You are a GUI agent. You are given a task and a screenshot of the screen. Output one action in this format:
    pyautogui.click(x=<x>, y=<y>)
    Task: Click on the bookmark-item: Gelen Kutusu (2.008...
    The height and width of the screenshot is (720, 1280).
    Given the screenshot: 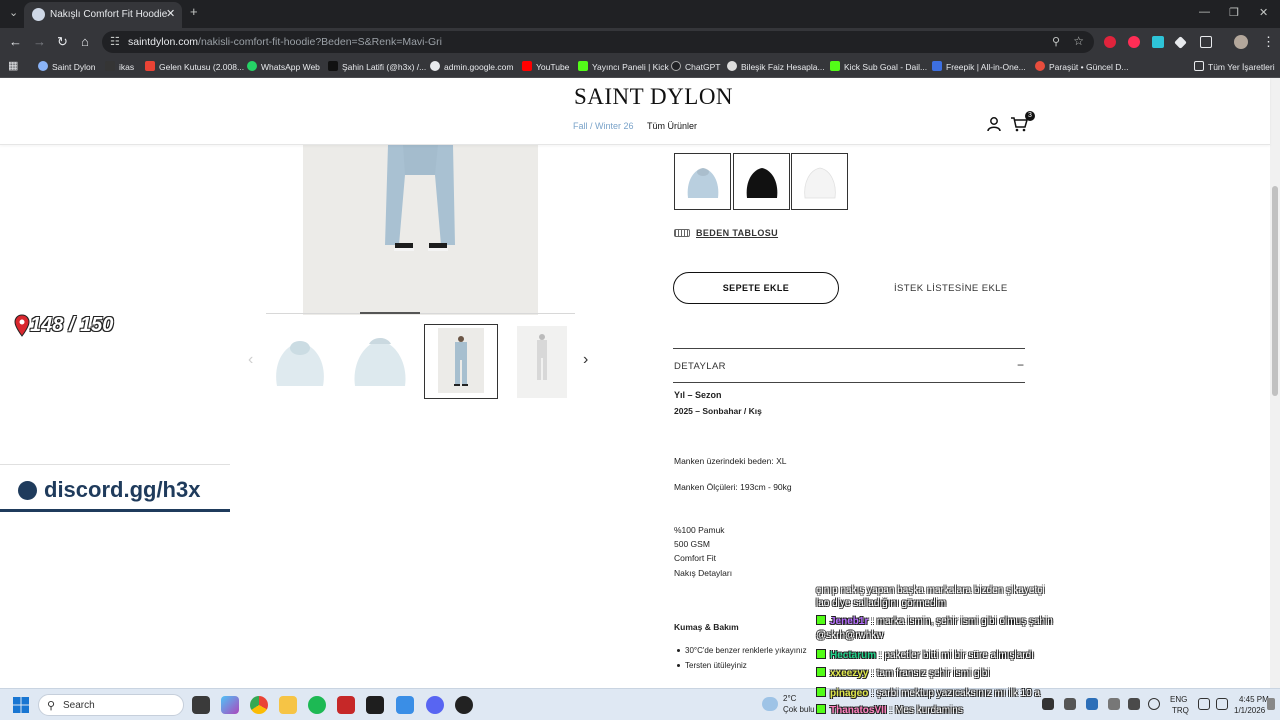 What is the action you would take?
    pyautogui.click(x=194, y=66)
    